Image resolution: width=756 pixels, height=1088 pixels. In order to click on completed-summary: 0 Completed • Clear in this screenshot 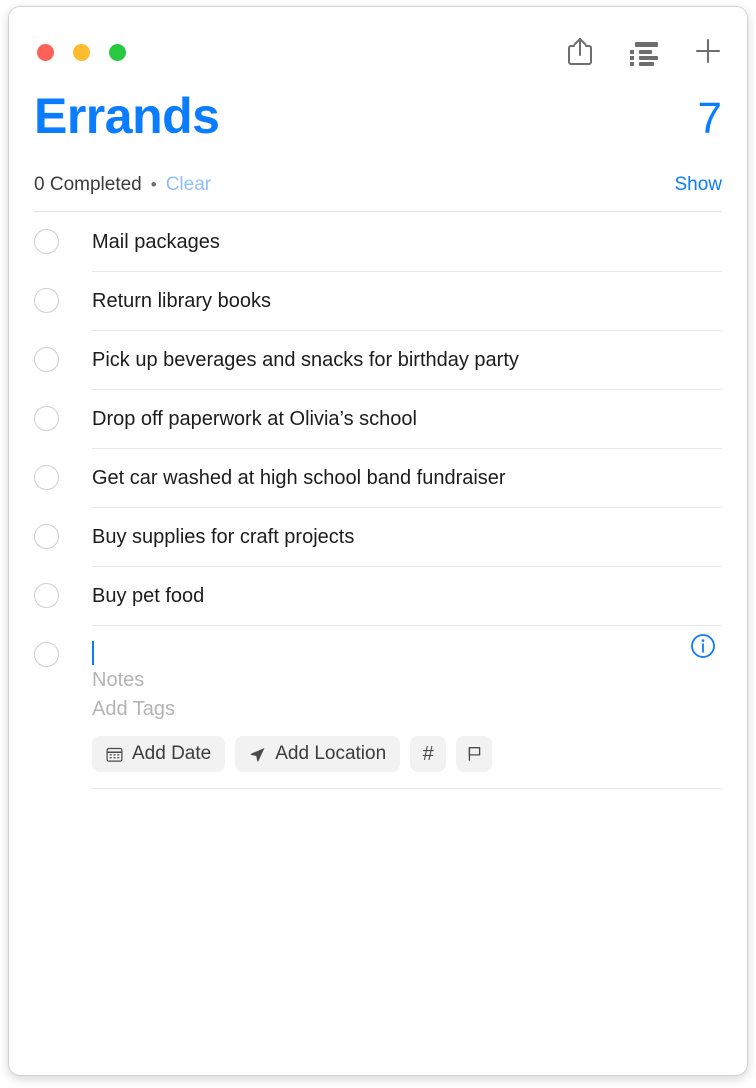, I will do `click(122, 185)`.